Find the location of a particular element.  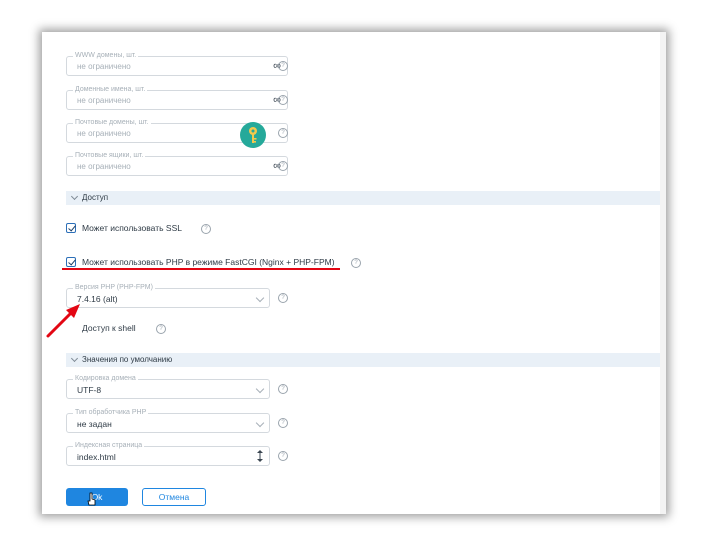

php-fastcgi-checkbox is located at coordinates (71, 262).